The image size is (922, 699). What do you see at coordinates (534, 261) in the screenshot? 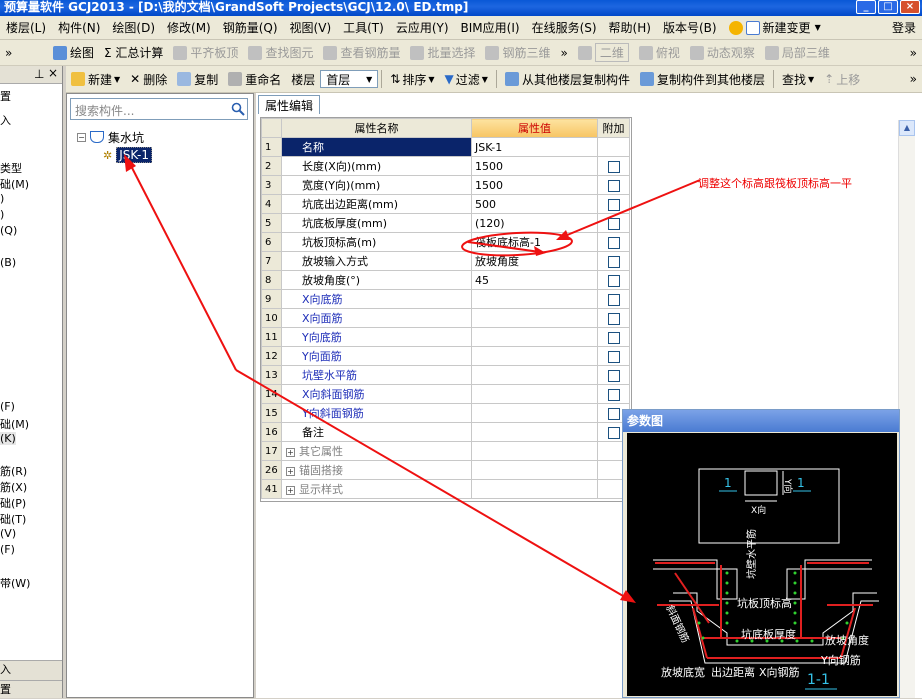
I see `property-value: 放坡角度` at bounding box center [534, 261].